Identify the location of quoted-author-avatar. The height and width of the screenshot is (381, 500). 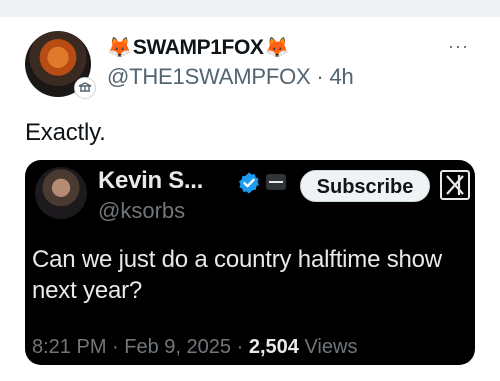
(61, 193).